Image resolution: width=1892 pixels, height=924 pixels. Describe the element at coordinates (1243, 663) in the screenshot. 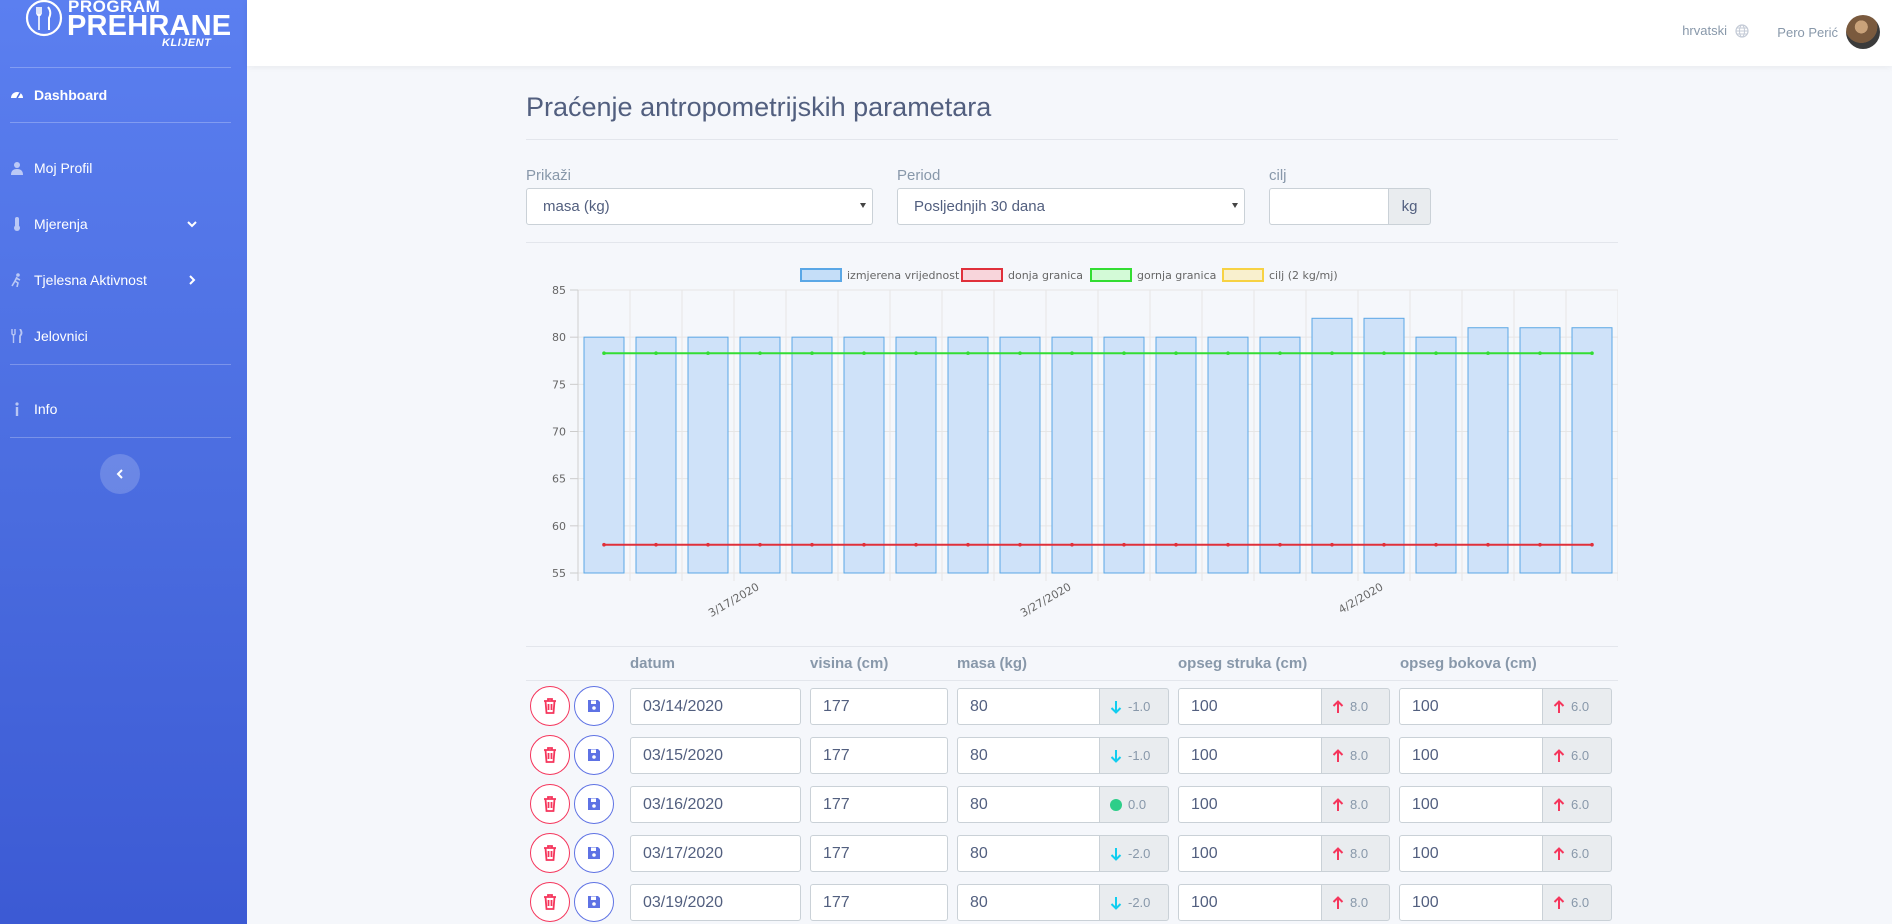

I see `col-header-waist: opseg struka (cm)` at that location.